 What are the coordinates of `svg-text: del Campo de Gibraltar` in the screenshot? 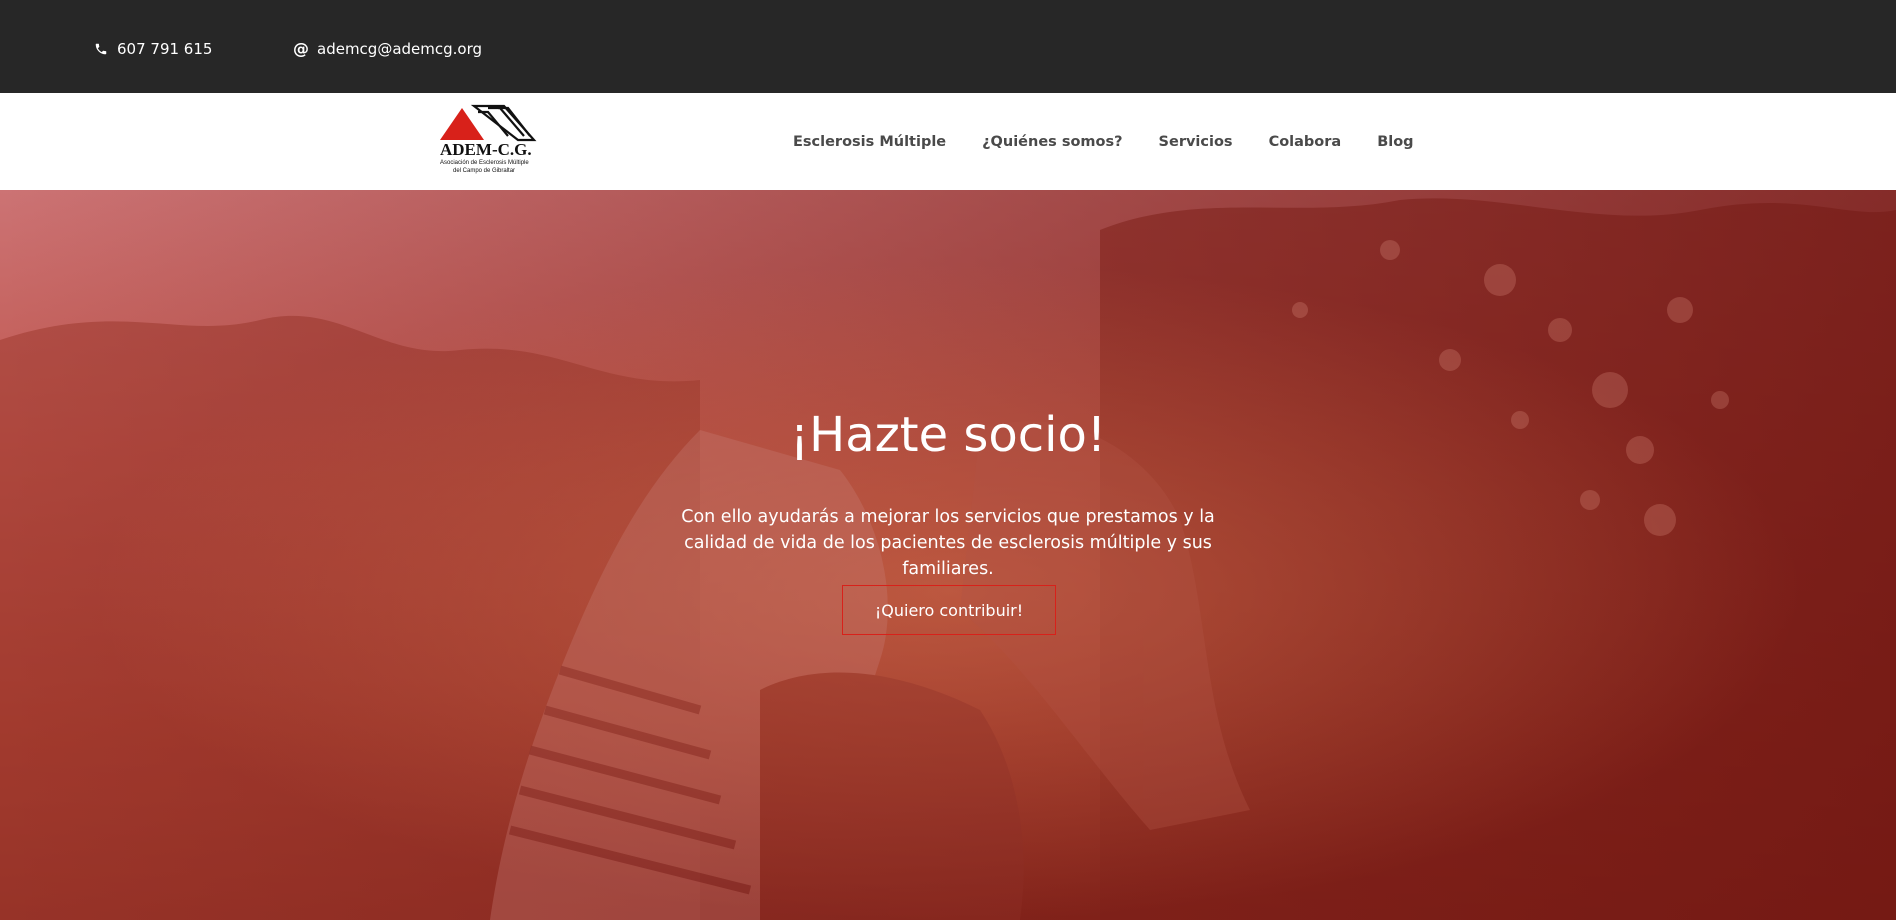 It's located at (484, 171).